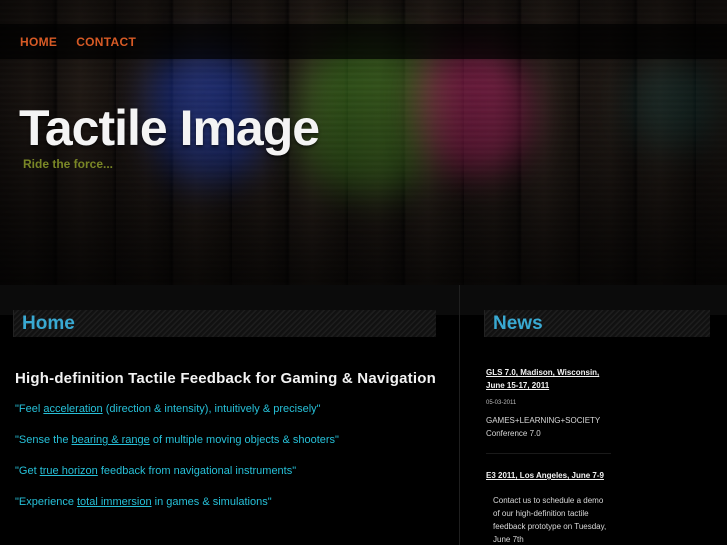 Image resolution: width=727 pixels, height=545 pixels. I want to click on quote-link-bearing-range: bearing & range, so click(111, 440).